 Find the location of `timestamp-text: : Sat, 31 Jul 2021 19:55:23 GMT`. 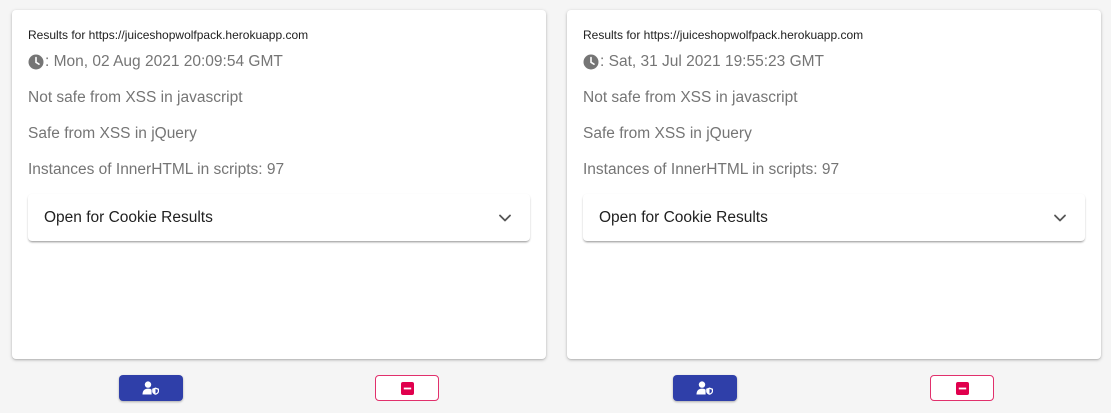

timestamp-text: : Sat, 31 Jul 2021 19:55:23 GMT is located at coordinates (712, 61).